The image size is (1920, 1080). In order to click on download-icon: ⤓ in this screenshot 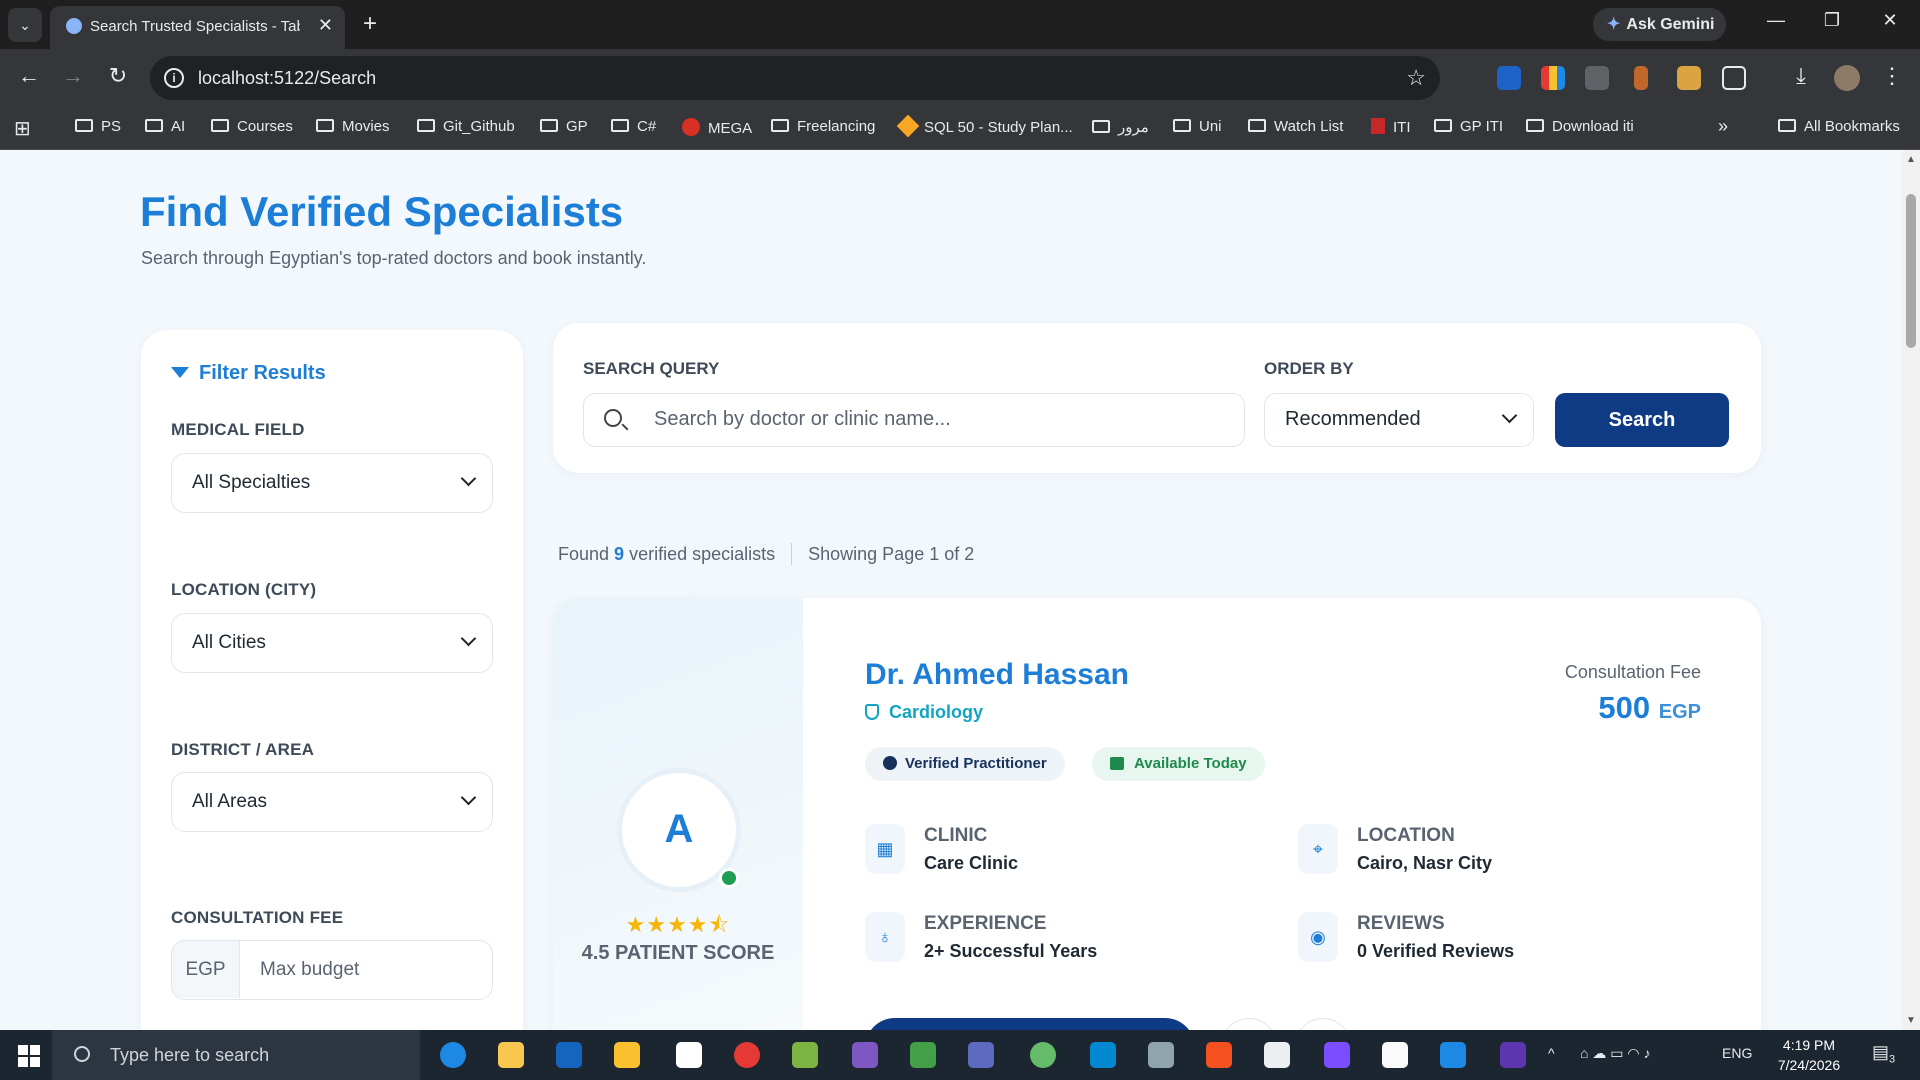, I will do `click(1801, 76)`.